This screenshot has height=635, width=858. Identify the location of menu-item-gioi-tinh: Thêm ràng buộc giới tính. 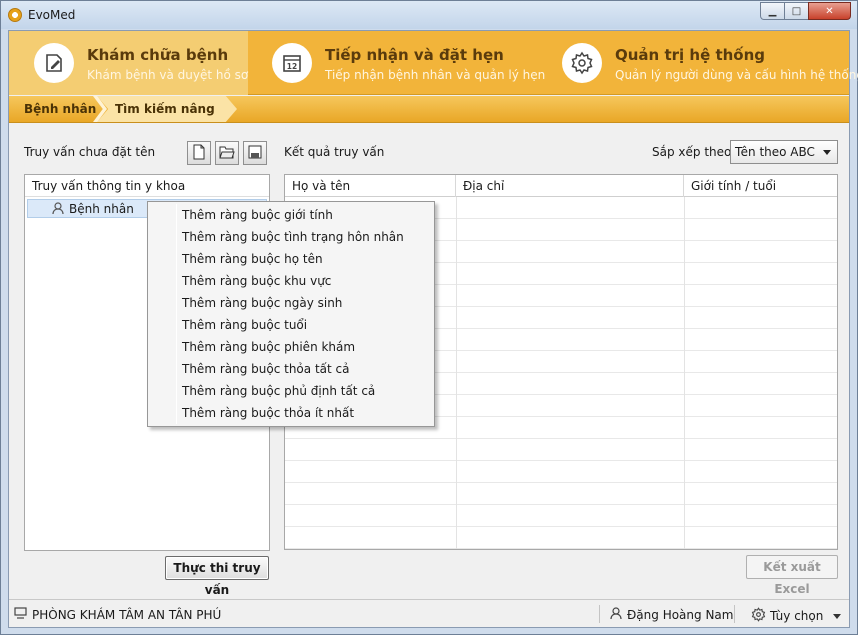
(257, 215).